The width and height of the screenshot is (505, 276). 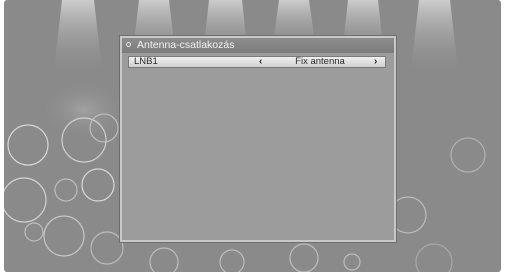 I want to click on dialog-title-bar: Antenna-csatlakozás, so click(x=258, y=45).